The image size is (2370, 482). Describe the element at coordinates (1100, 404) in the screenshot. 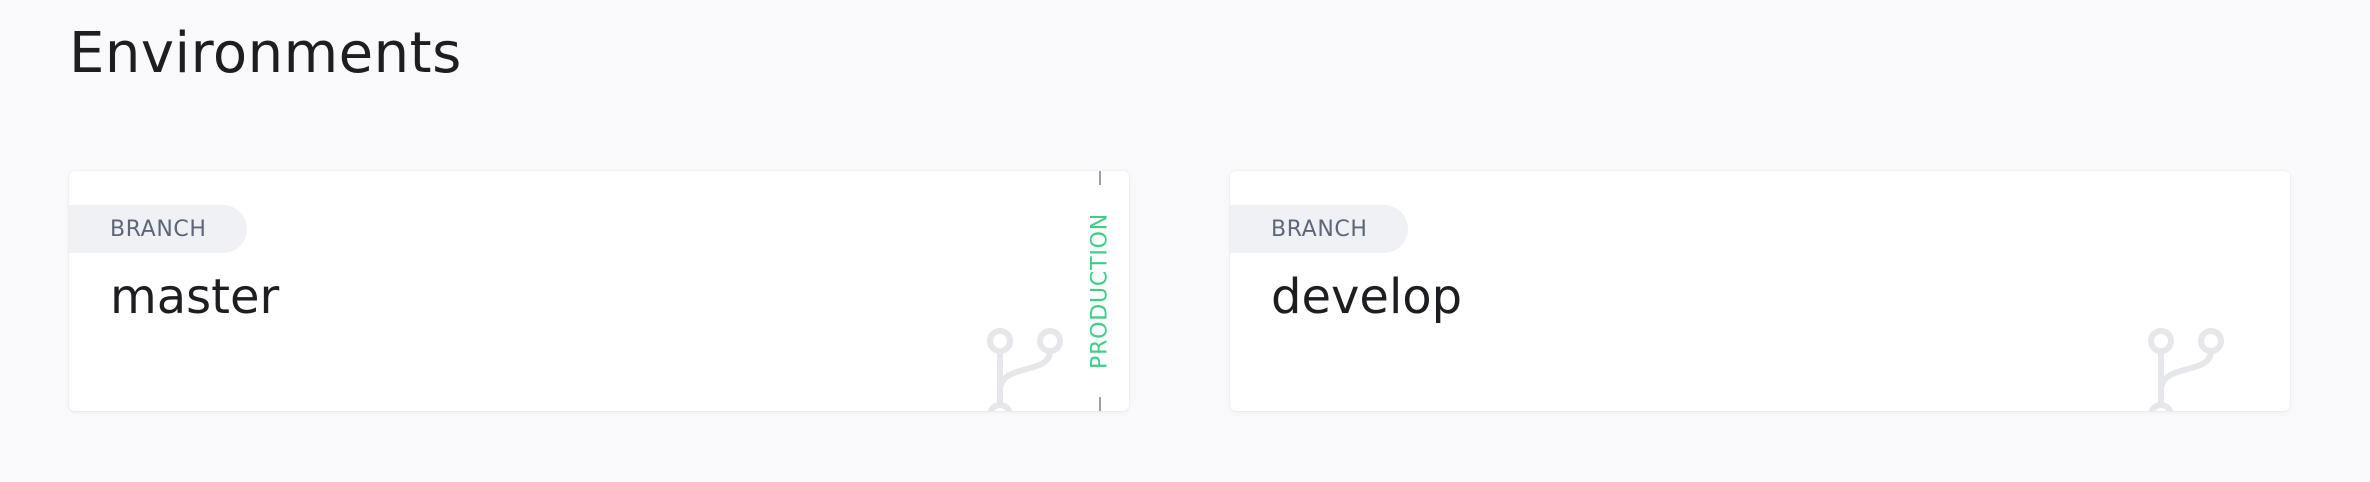

I see `production-tick-bottom` at that location.